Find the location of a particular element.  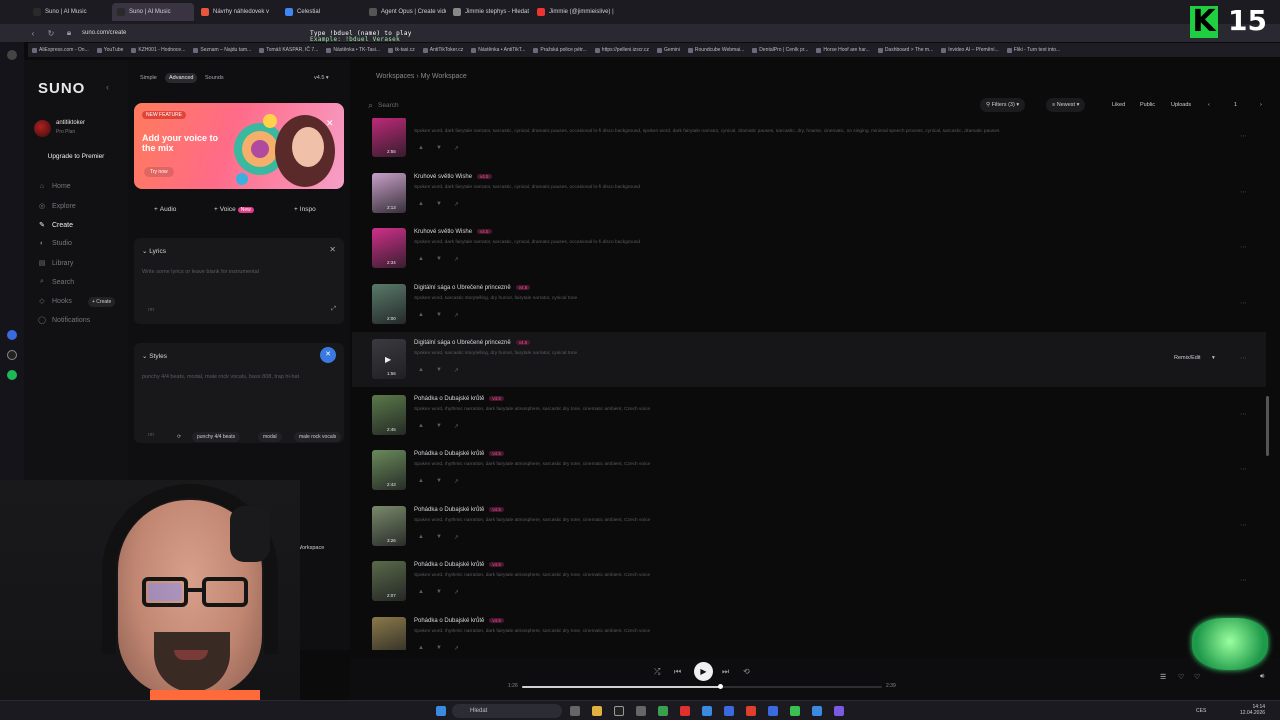

username: antitiktoker is located at coordinates (70, 123).